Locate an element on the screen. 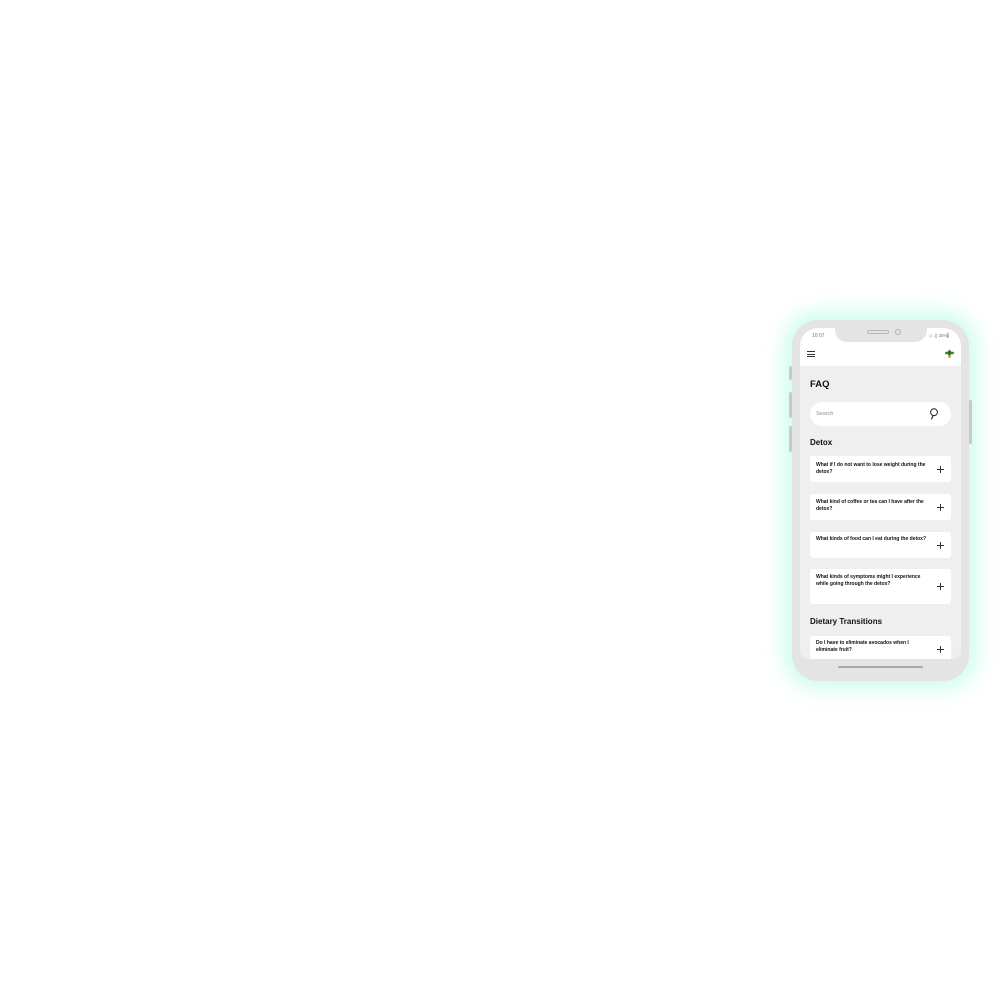 The height and width of the screenshot is (1000, 1000). front-camera is located at coordinates (898, 332).